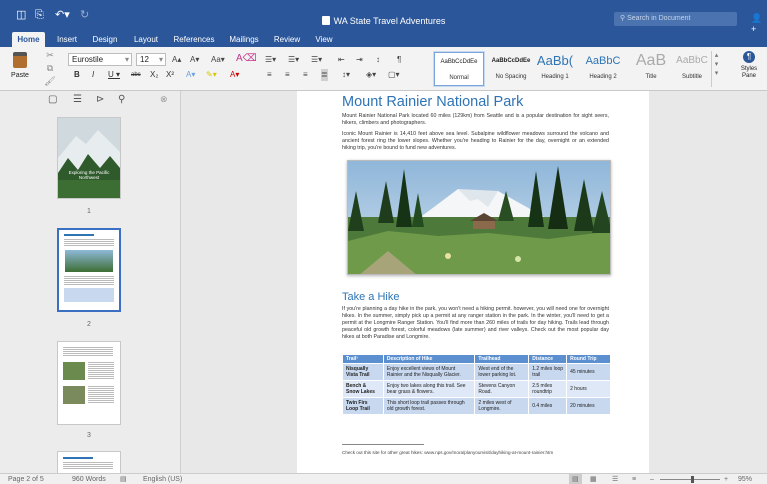 This screenshot has height=484, width=767. I want to click on multilevel-list-icon: ☰▾, so click(316, 60).